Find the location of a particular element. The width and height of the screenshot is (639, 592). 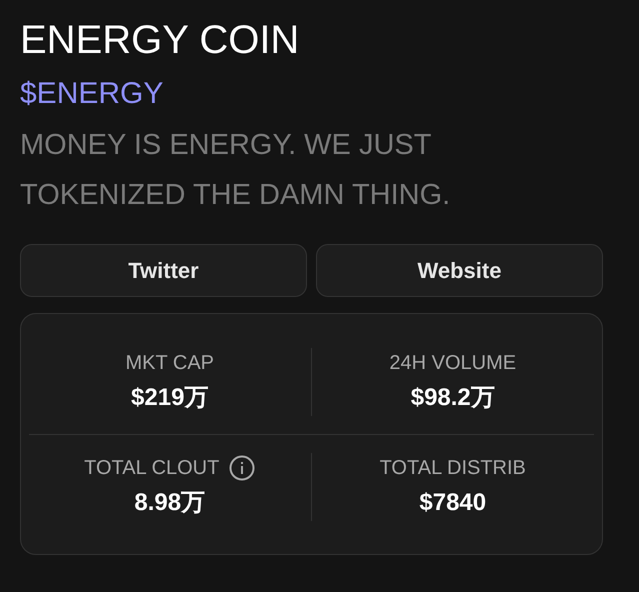

stat-label: TOTAL CLOUT is located at coordinates (152, 468).